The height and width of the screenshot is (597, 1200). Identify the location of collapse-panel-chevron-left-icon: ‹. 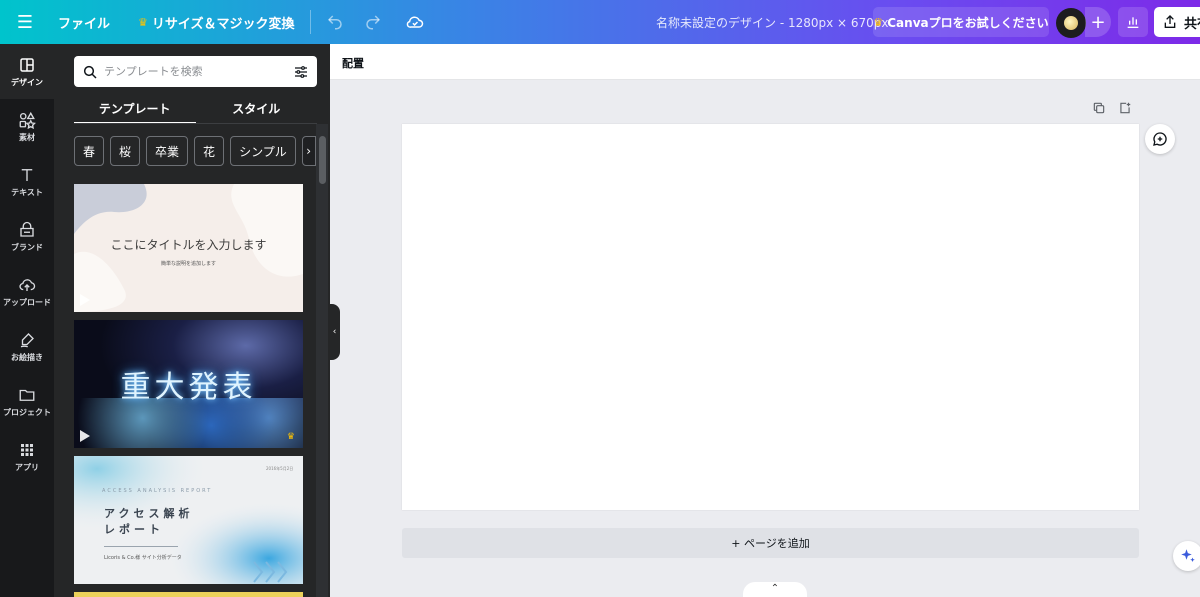
(334, 332).